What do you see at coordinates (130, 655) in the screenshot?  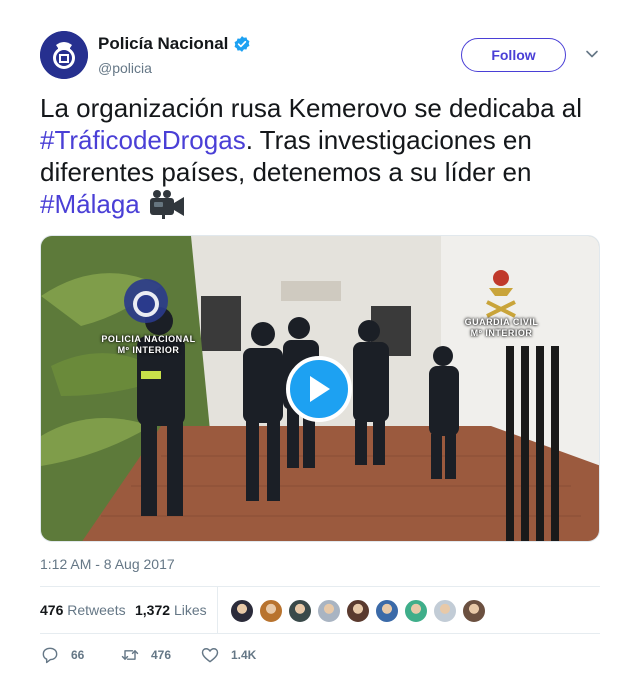 I see `retweet-icon` at bounding box center [130, 655].